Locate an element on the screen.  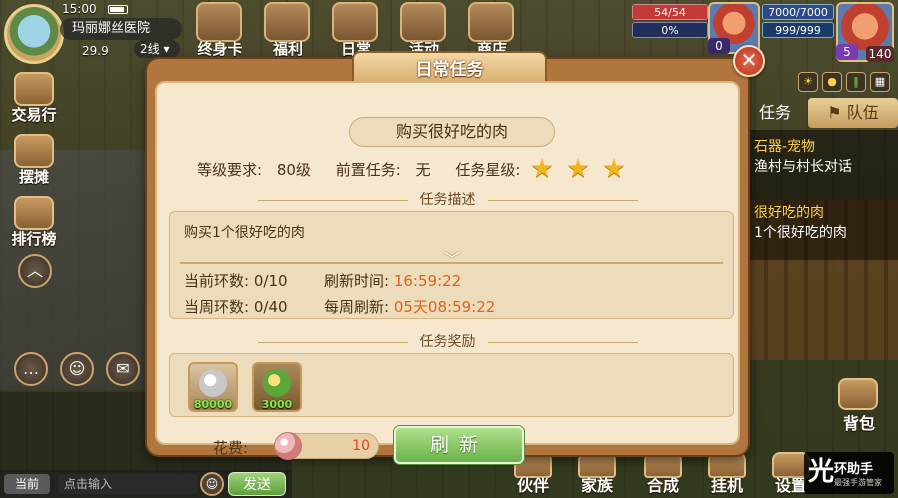
tab-tasks: 任务 is located at coordinates (775, 113).